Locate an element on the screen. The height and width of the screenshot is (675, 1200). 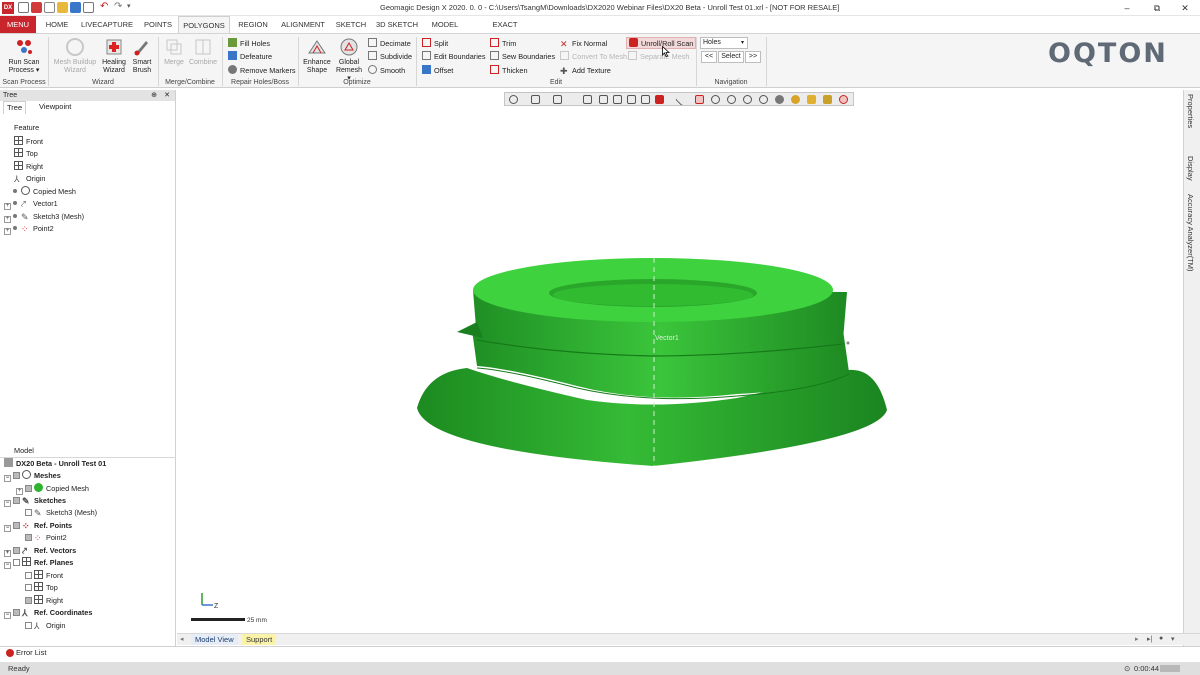
close-panel-icon: ✕ is located at coordinates (167, 95).